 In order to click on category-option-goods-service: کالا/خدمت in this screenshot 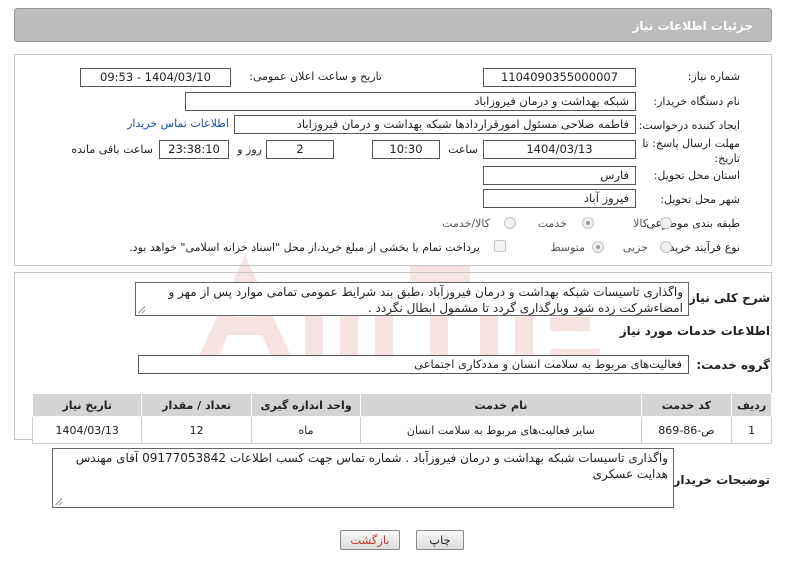, I will do `click(466, 223)`.